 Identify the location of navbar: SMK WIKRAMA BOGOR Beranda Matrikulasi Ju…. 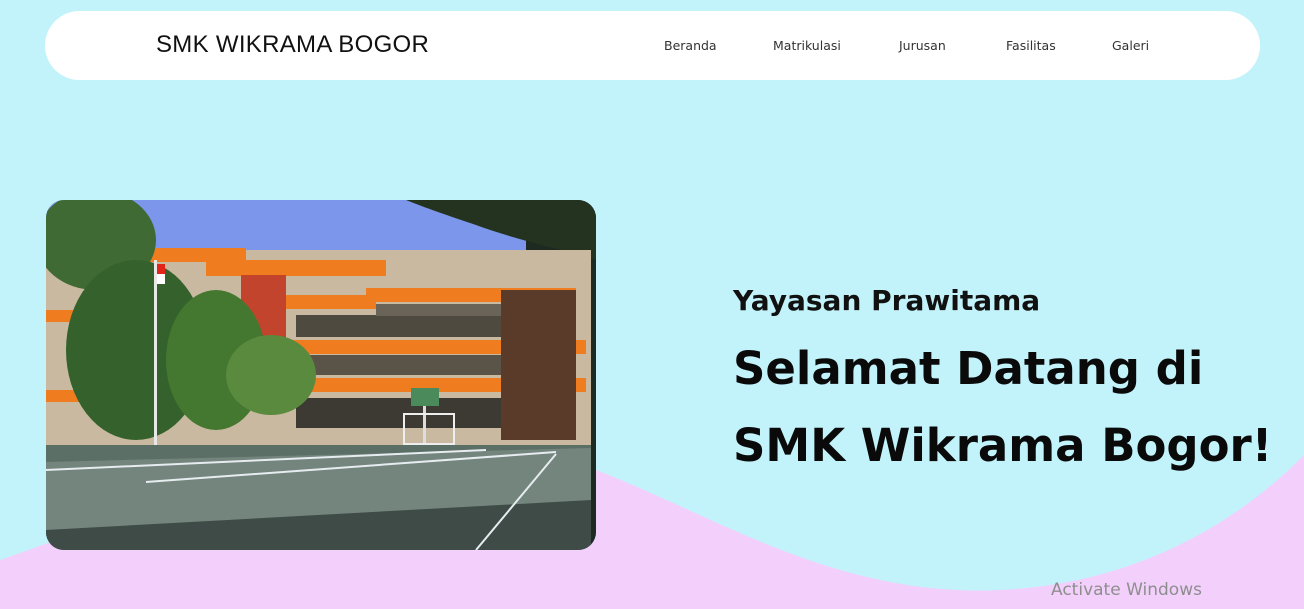
(652, 45).